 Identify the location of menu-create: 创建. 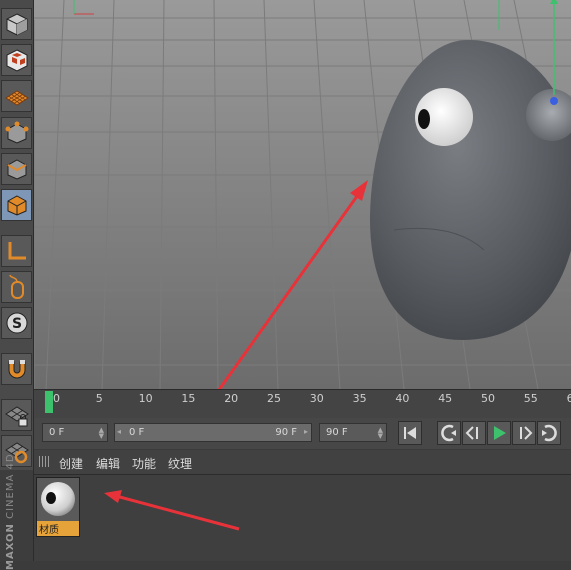
(71, 463).